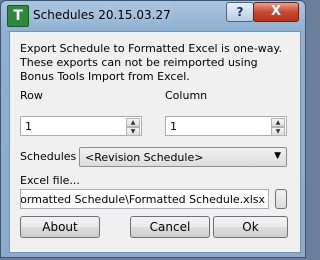 The height and width of the screenshot is (260, 320). What do you see at coordinates (186, 95) in the screenshot?
I see `column-label: Column` at bounding box center [186, 95].